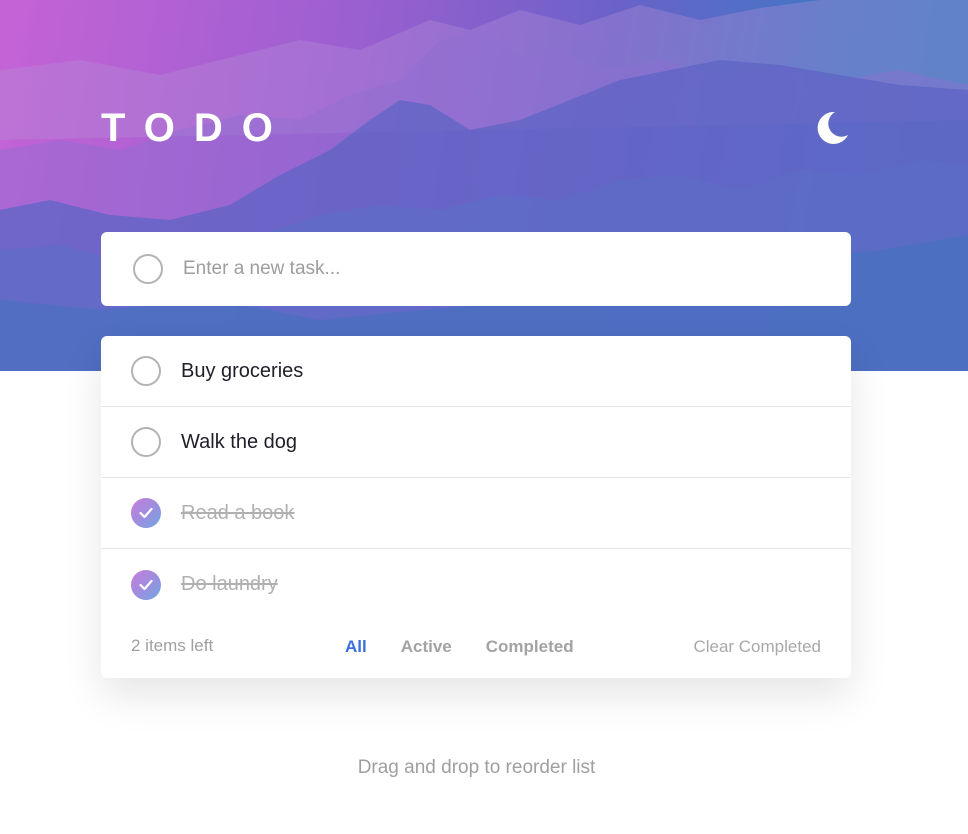  I want to click on new-task-bar, so click(476, 269).